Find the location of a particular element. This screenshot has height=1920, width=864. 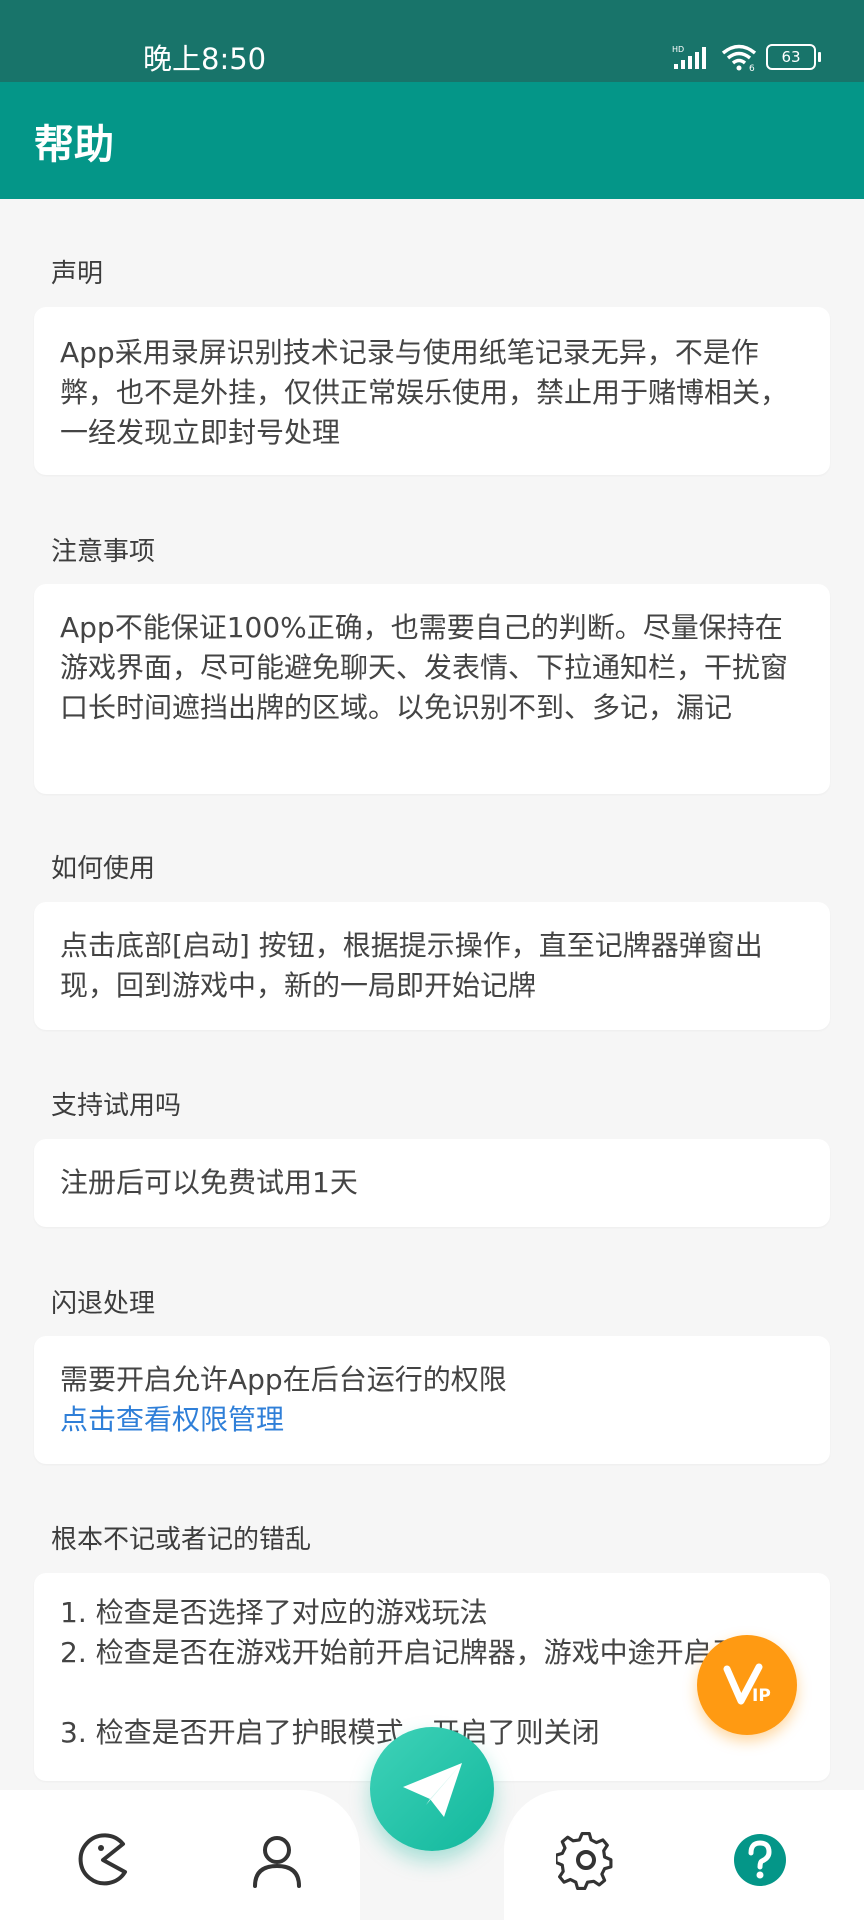

permission-link: 点击查看权限管理 is located at coordinates (425, 1420).